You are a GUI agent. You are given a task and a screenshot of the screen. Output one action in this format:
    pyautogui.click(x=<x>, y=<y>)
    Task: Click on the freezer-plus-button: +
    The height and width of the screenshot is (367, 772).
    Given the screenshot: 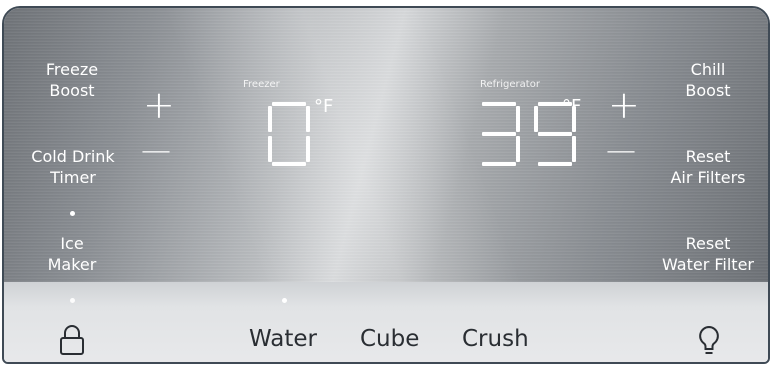 What is the action you would take?
    pyautogui.click(x=159, y=105)
    